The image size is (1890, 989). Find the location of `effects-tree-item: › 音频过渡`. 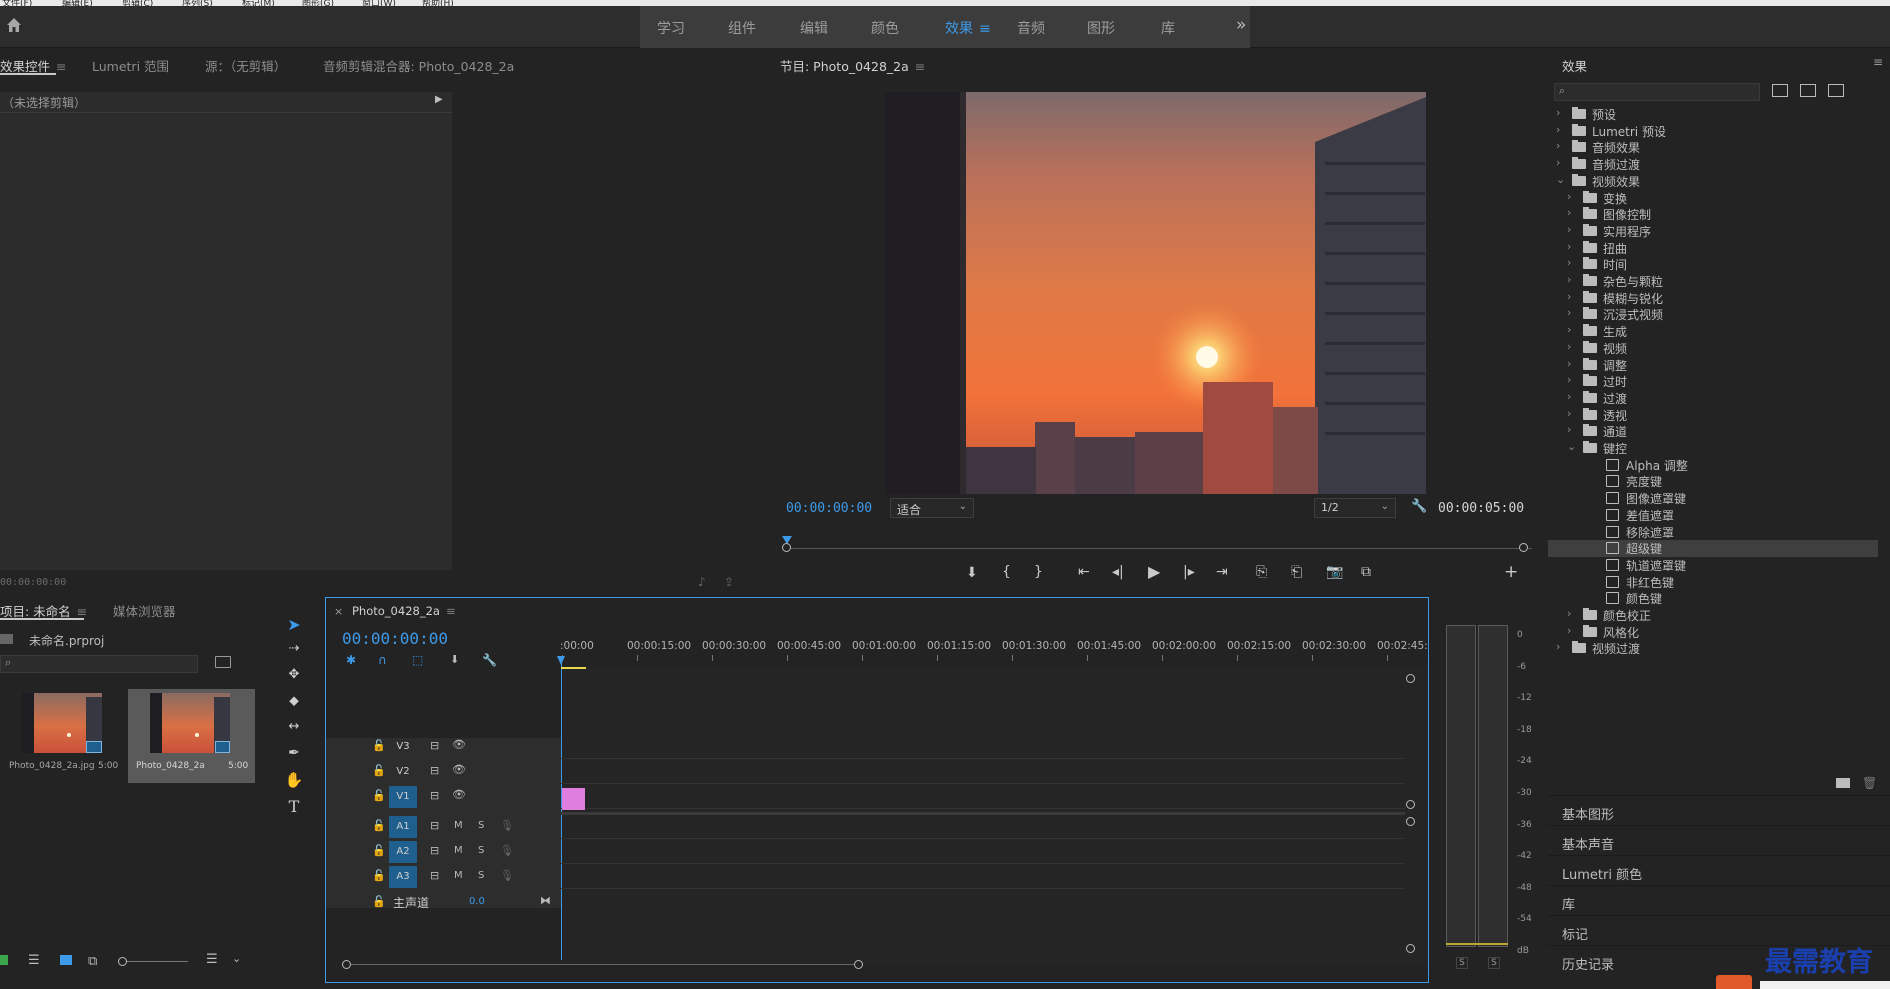

effects-tree-item: › 音频过渡 is located at coordinates (1713, 164).